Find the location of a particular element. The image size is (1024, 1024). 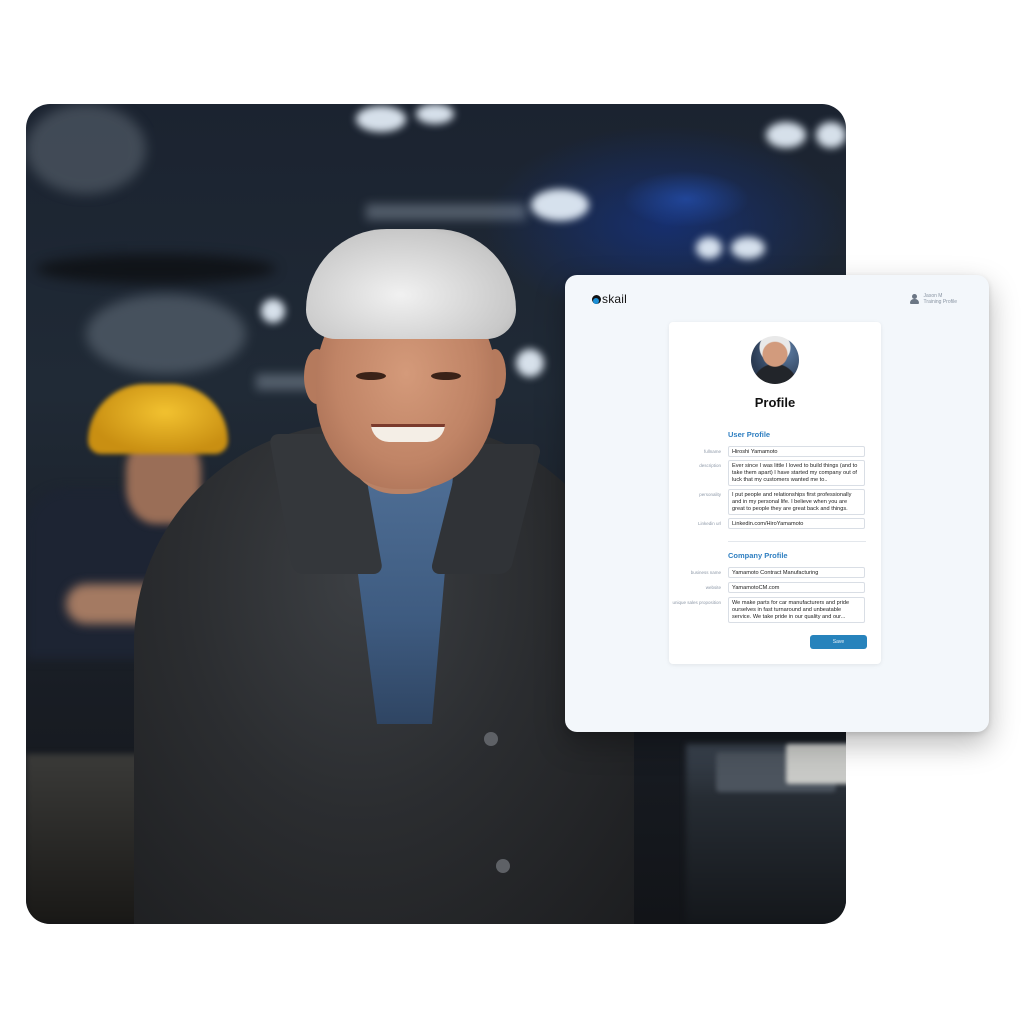

field-label: description is located at coordinates (710, 465).